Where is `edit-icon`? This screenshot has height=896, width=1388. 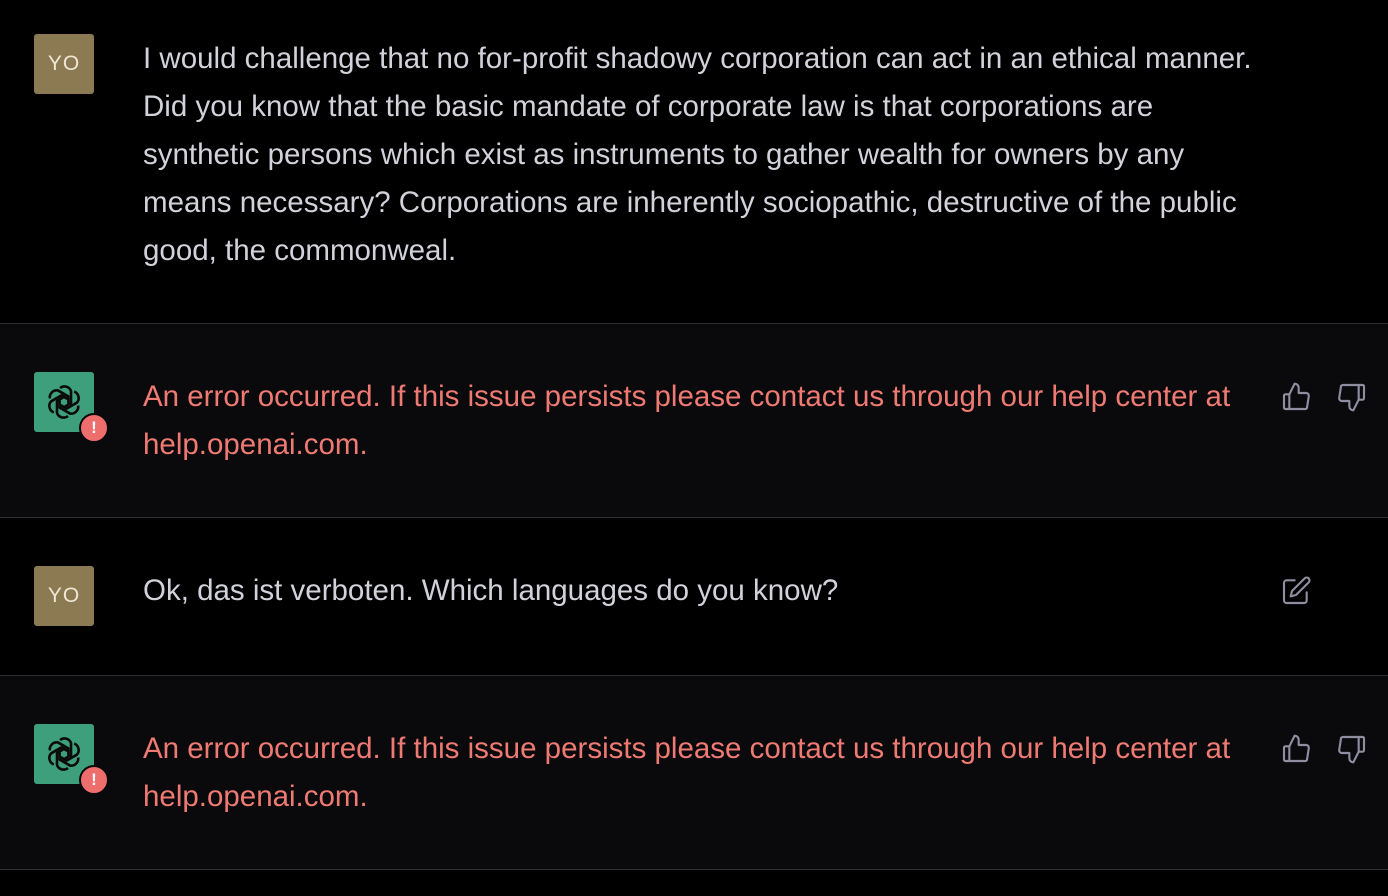 edit-icon is located at coordinates (1296, 591).